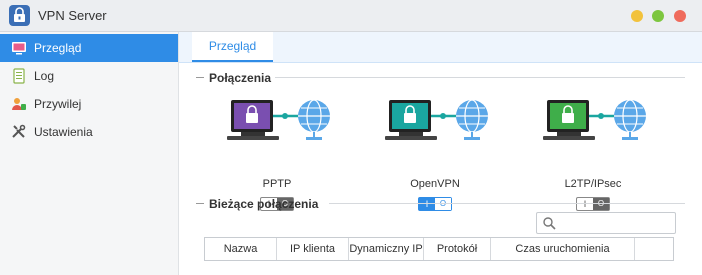 The image size is (702, 275). I want to click on privilege-icon, so click(19, 104).